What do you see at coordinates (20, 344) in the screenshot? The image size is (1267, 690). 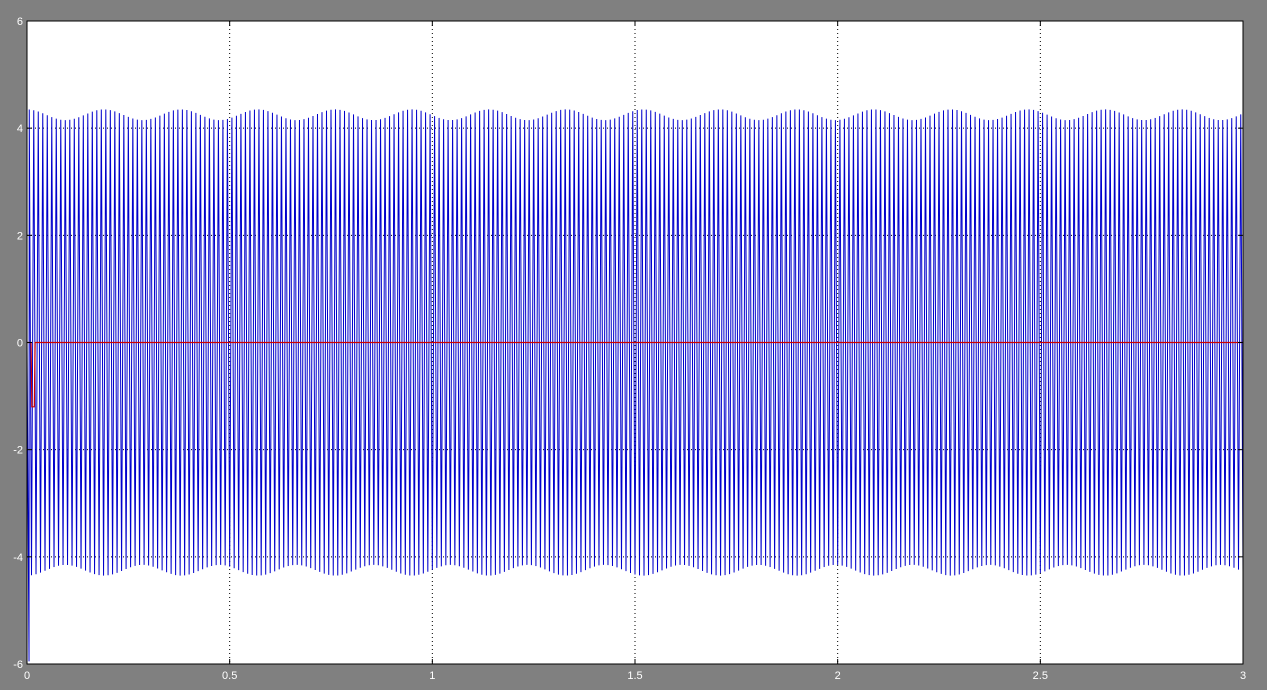 I see `y-tick-label: 0` at bounding box center [20, 344].